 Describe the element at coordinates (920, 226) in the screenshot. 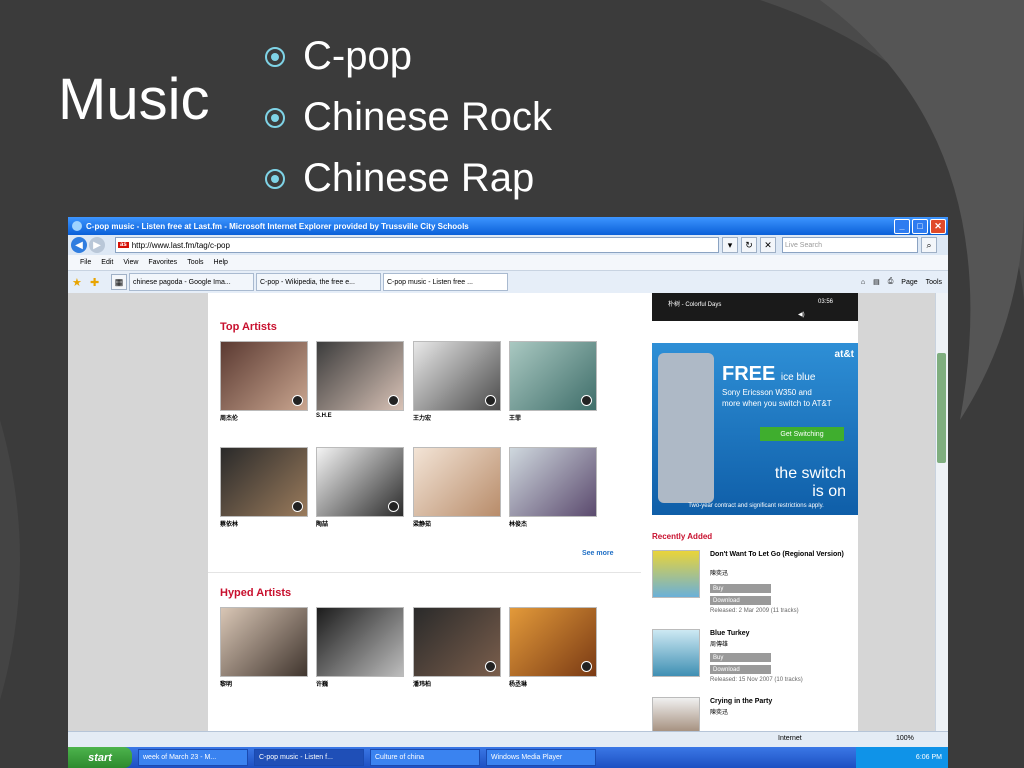

I see `maximize-button: □` at that location.